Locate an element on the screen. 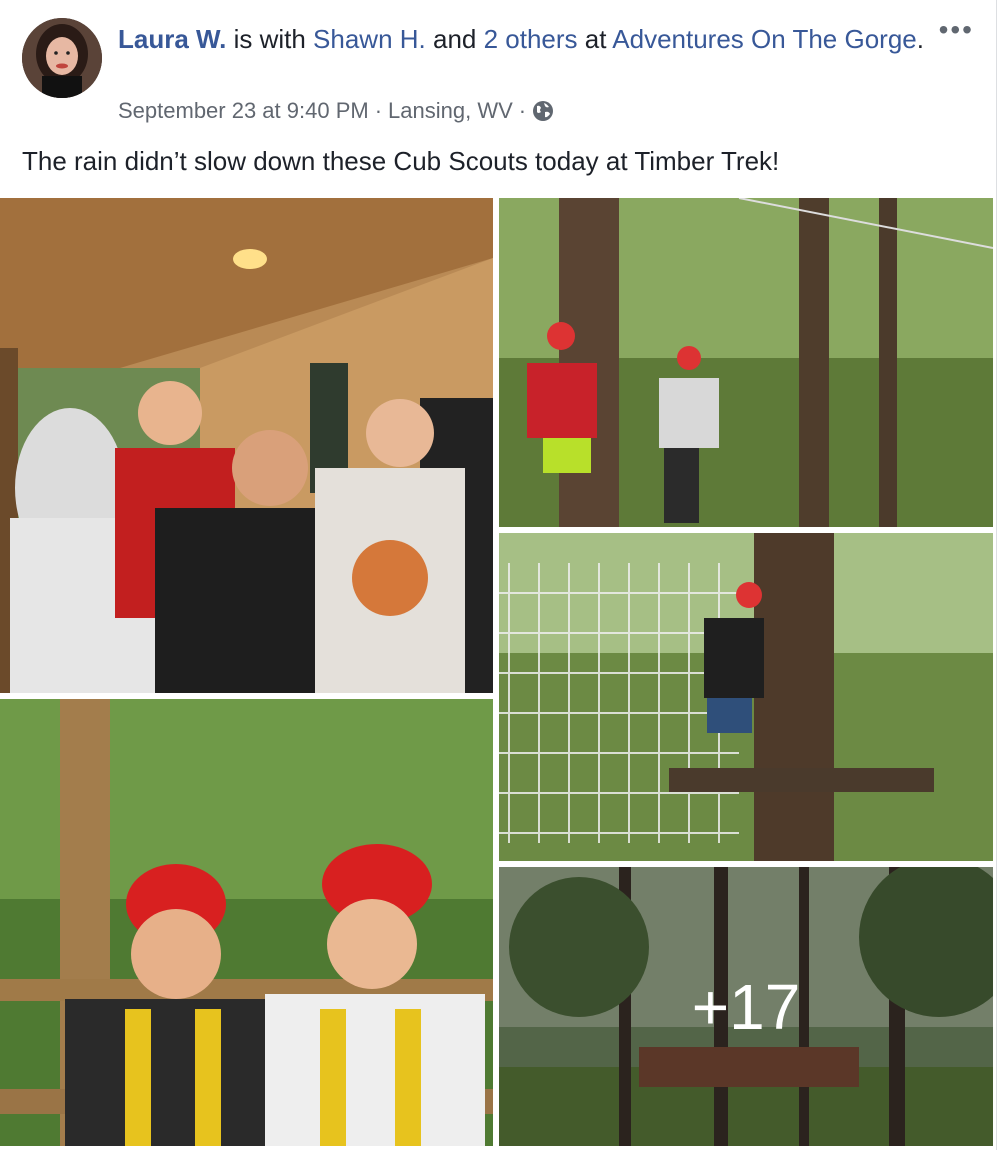 The height and width of the screenshot is (1150, 1000). tagged-person-link: Shawn H. is located at coordinates (369, 39).